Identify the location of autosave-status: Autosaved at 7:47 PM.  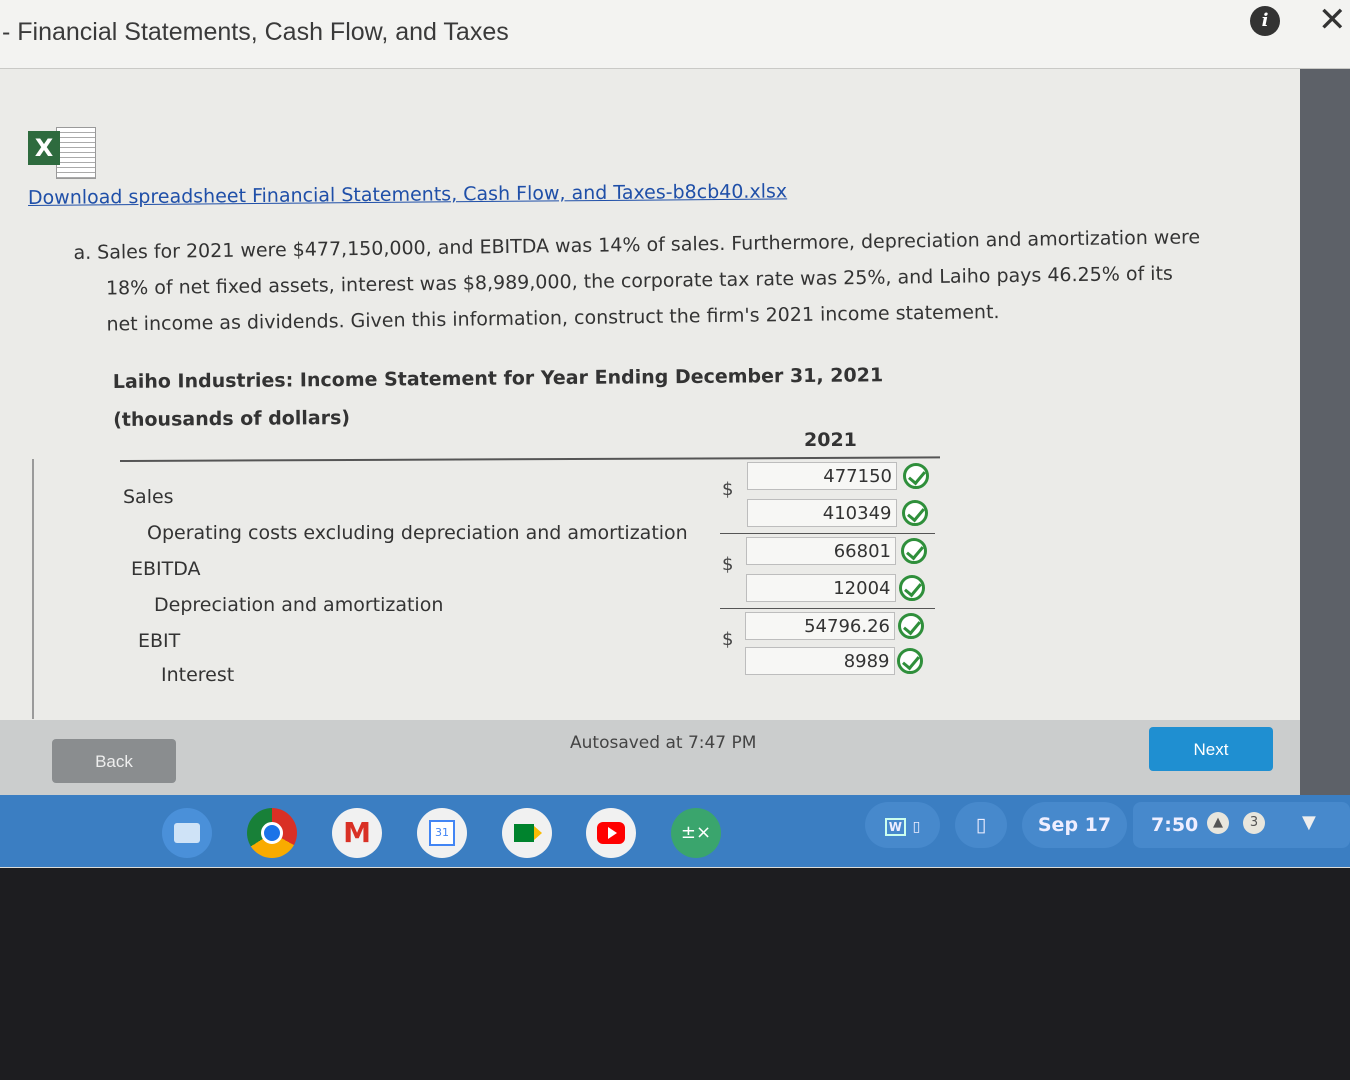
(663, 743).